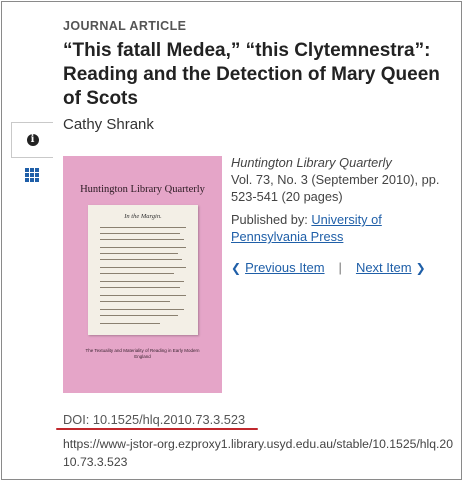 The height and width of the screenshot is (483, 465). I want to click on cover-title: Huntington Library Quarterly, so click(142, 189).